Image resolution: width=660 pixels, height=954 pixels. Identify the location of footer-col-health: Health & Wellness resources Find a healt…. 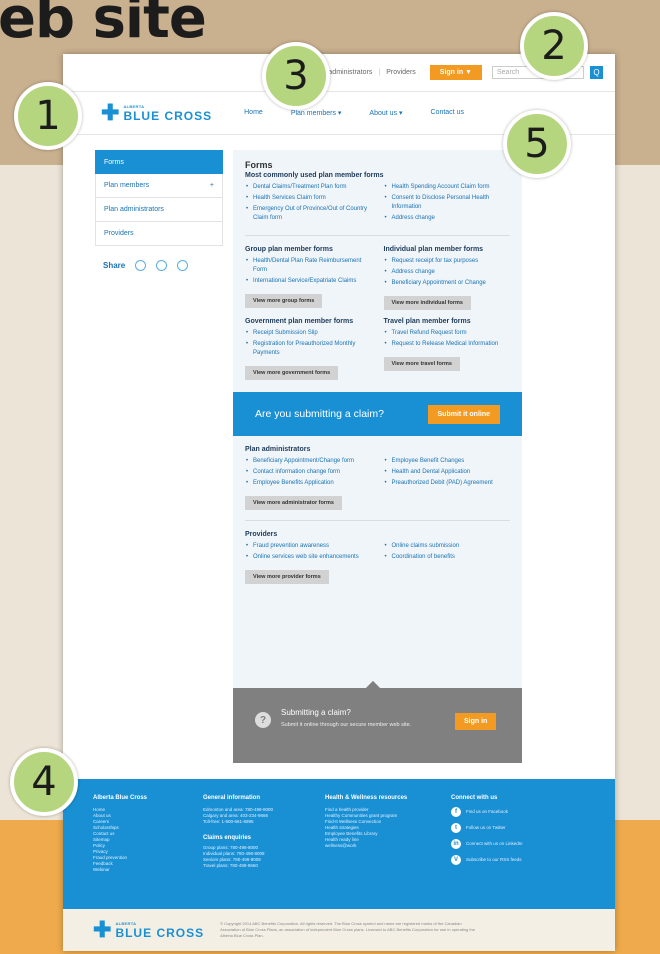
(377, 844).